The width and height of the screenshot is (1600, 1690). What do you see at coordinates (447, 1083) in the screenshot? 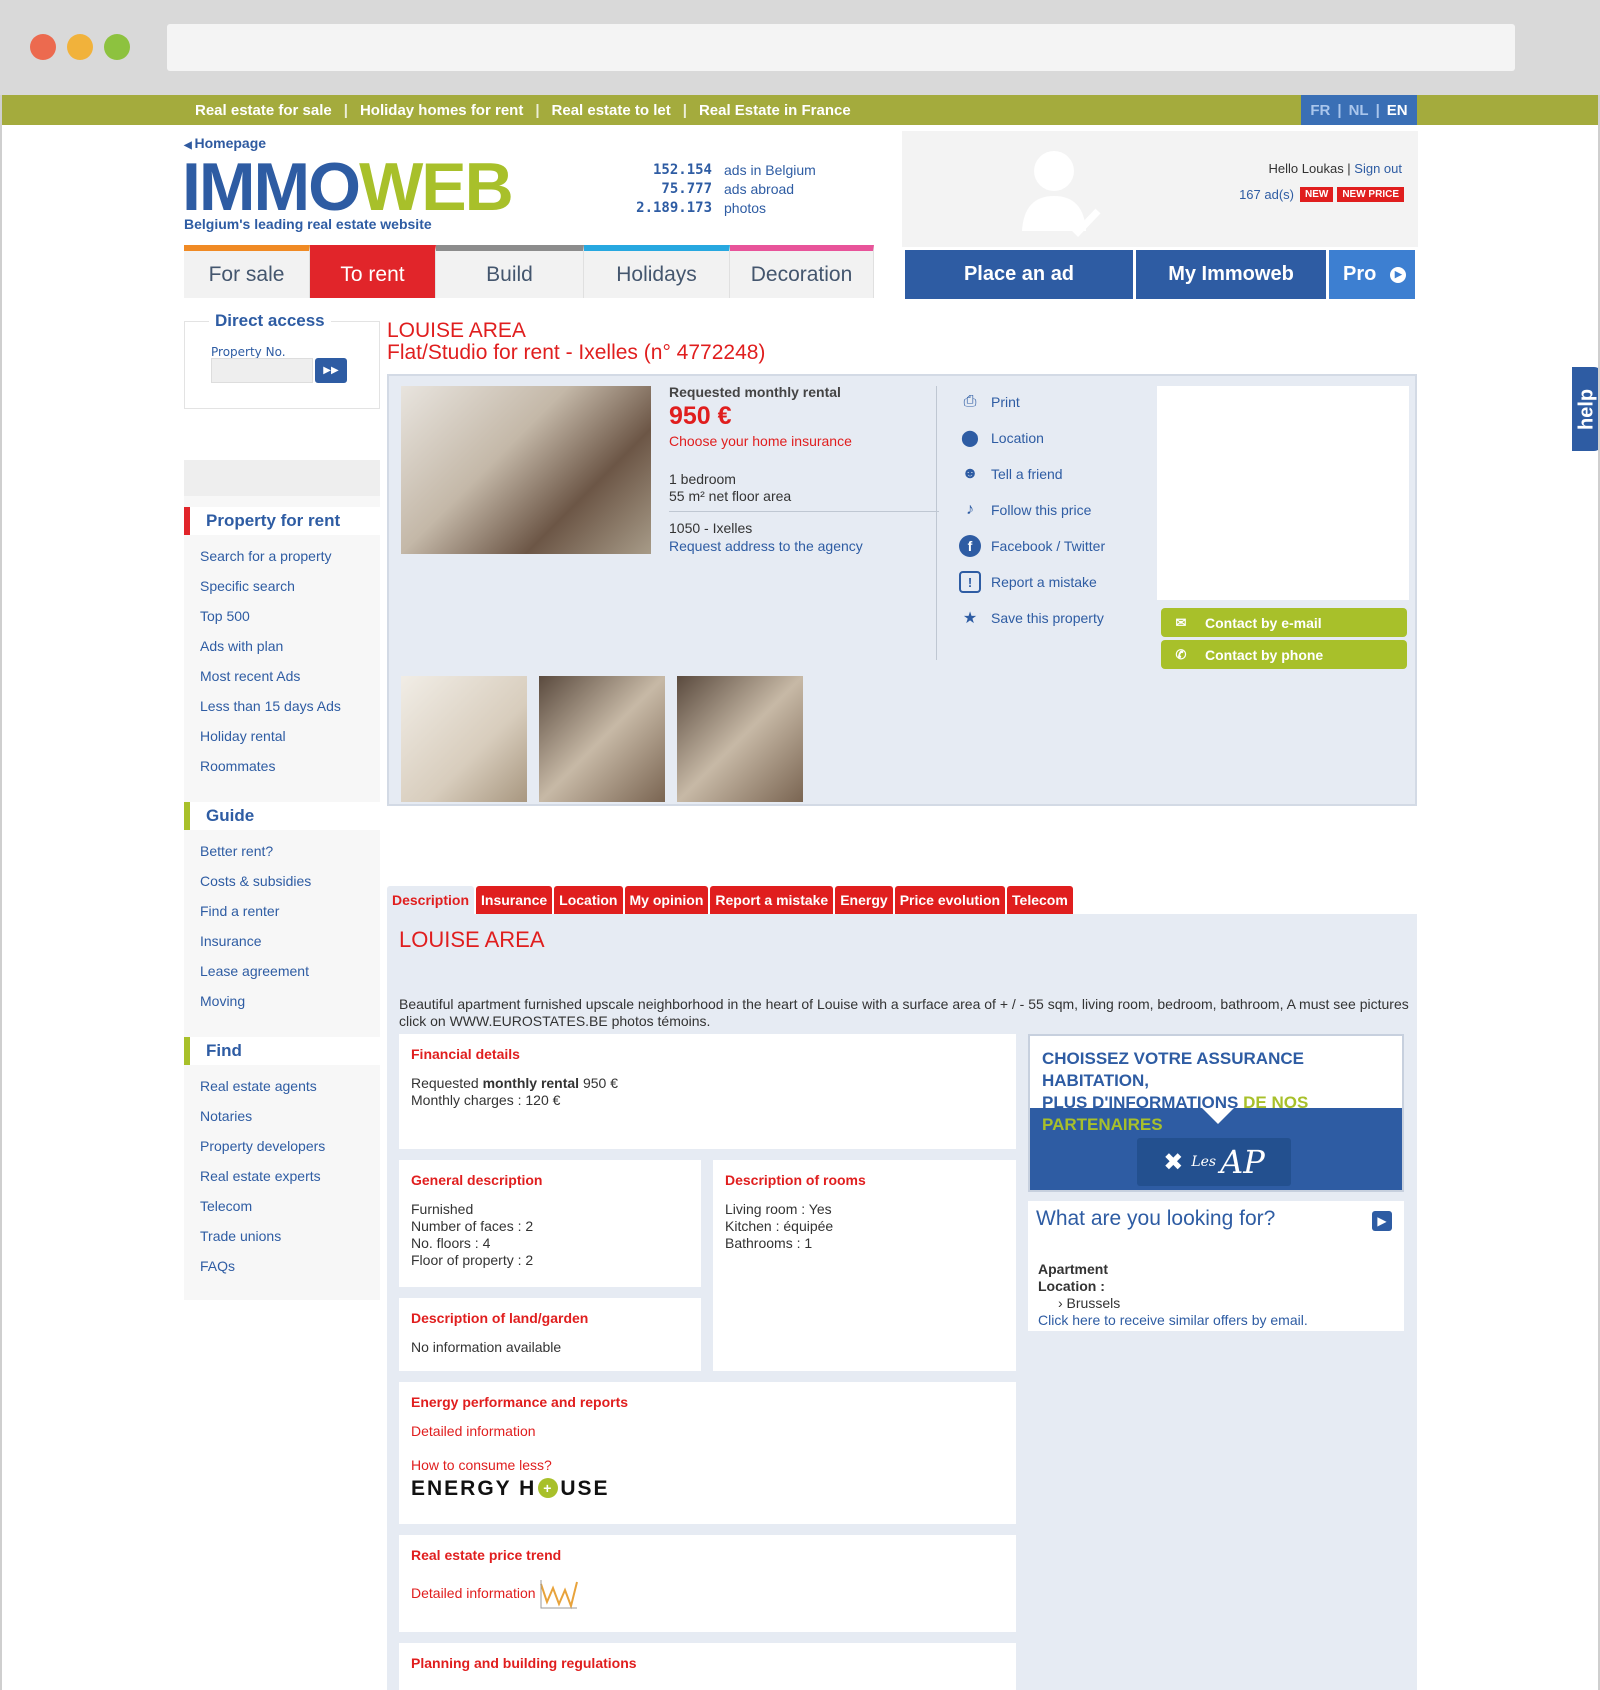
I see `rent-line-pre: Requested` at bounding box center [447, 1083].